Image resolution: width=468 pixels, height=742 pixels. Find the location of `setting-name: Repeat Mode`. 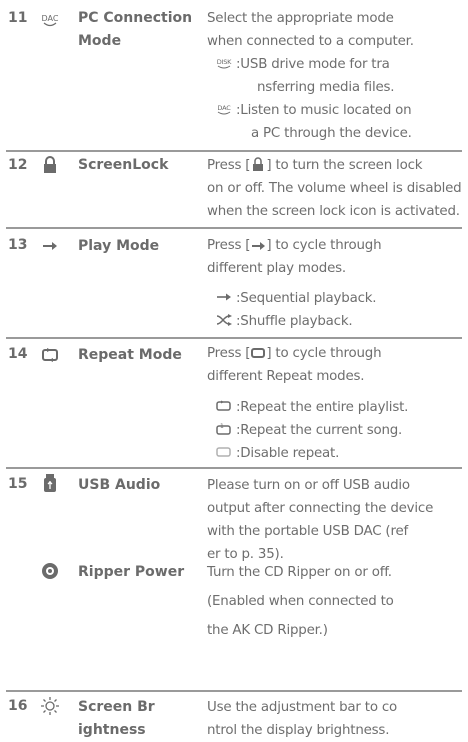

setting-name: Repeat Mode is located at coordinates (130, 355).